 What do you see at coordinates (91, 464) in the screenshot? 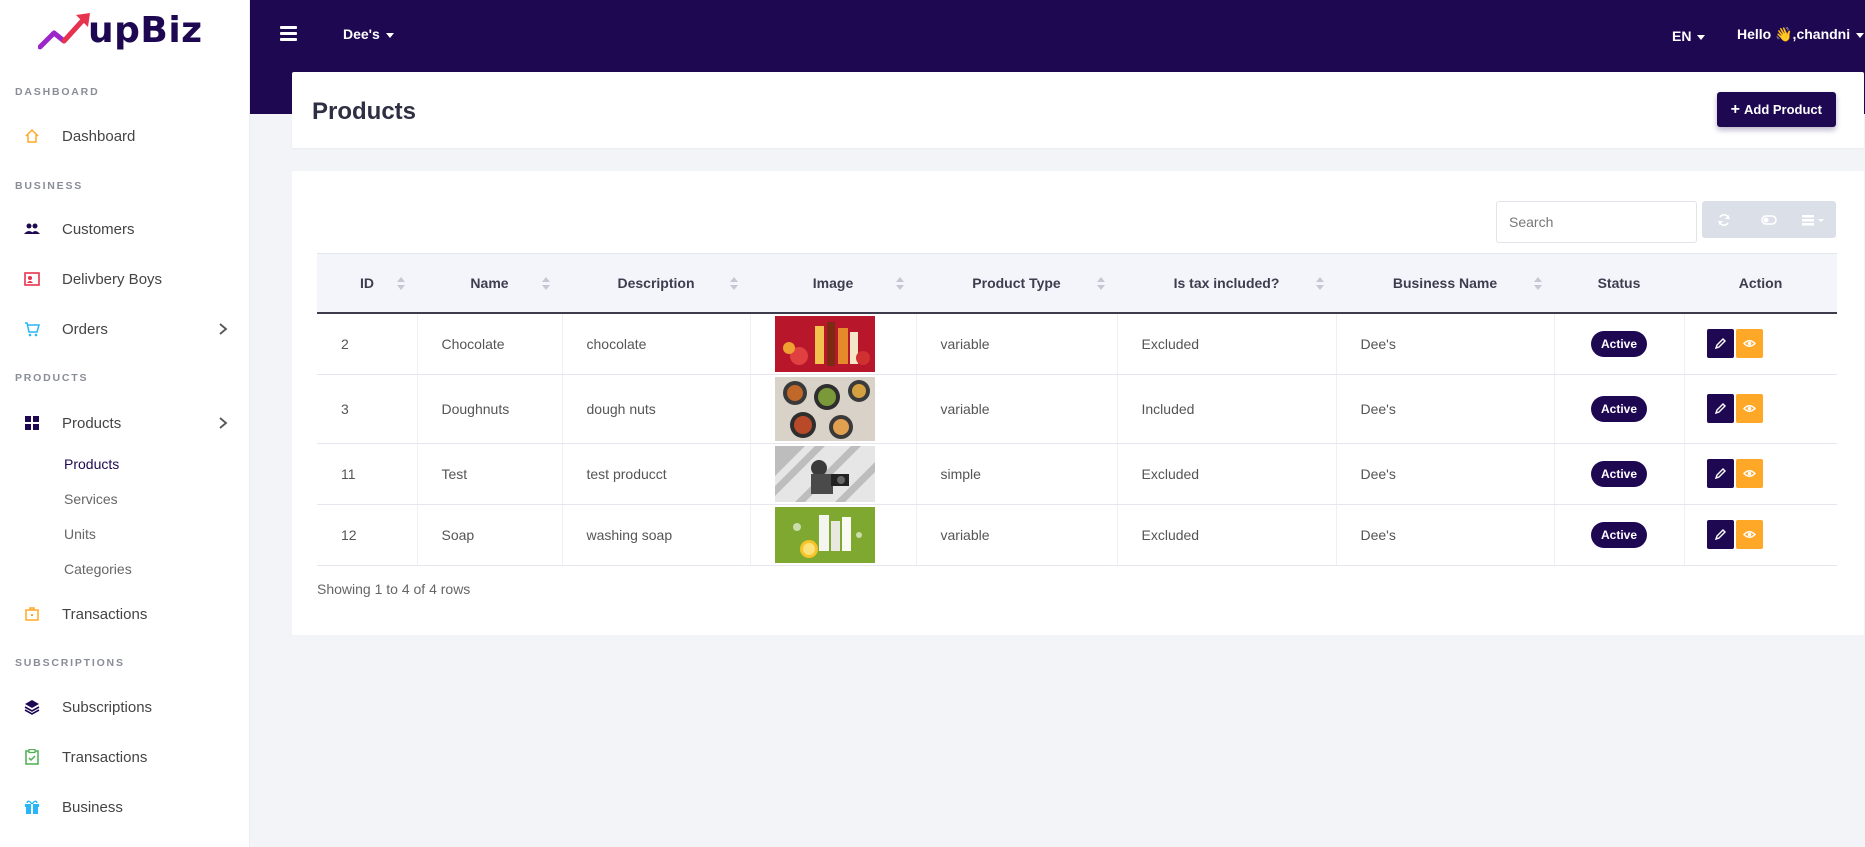
I see `subnav-products: Products` at bounding box center [91, 464].